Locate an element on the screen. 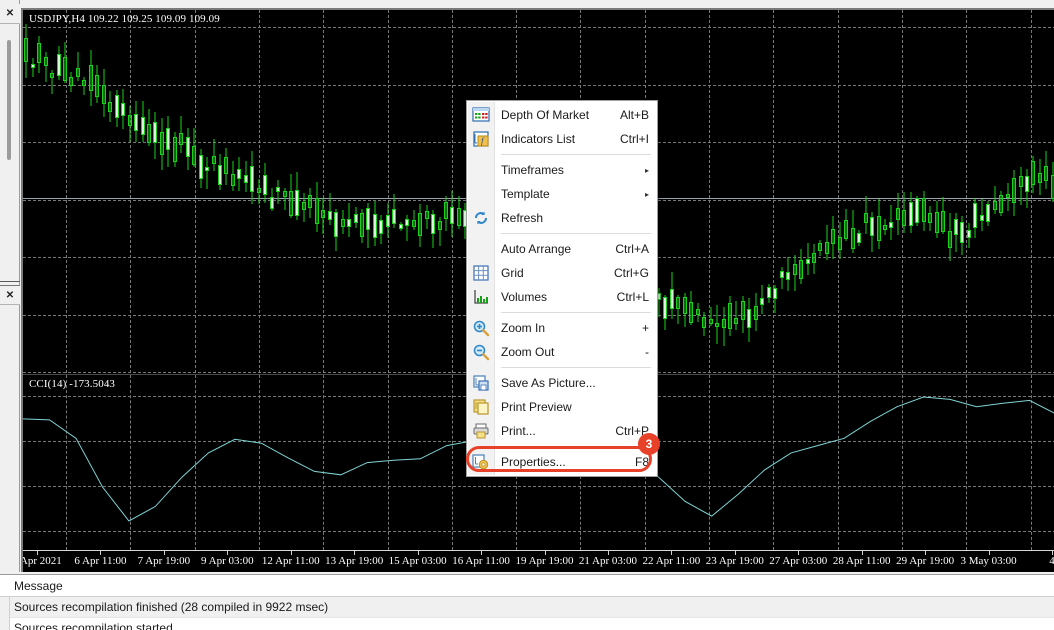  close-panel-top-button: ✕ is located at coordinates (10, 14).